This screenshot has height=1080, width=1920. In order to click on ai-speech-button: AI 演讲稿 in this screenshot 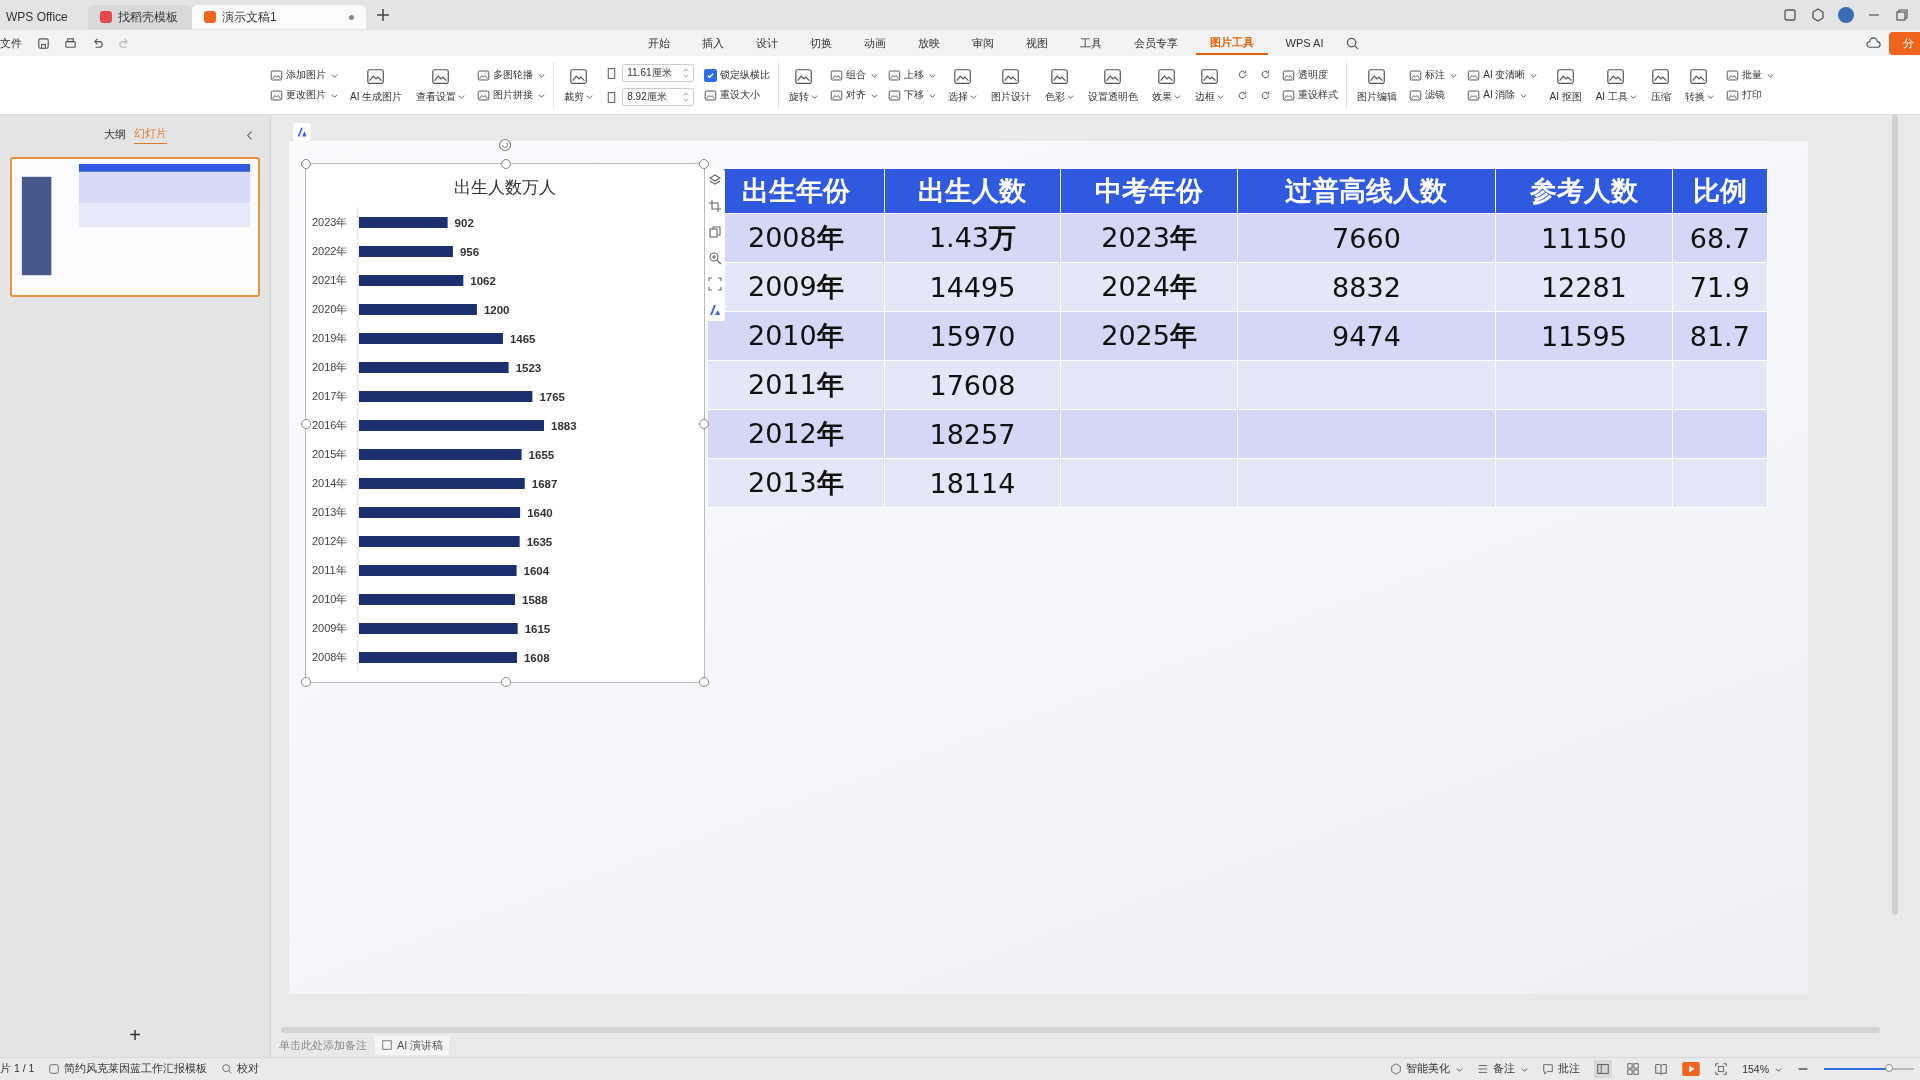, I will do `click(412, 1045)`.